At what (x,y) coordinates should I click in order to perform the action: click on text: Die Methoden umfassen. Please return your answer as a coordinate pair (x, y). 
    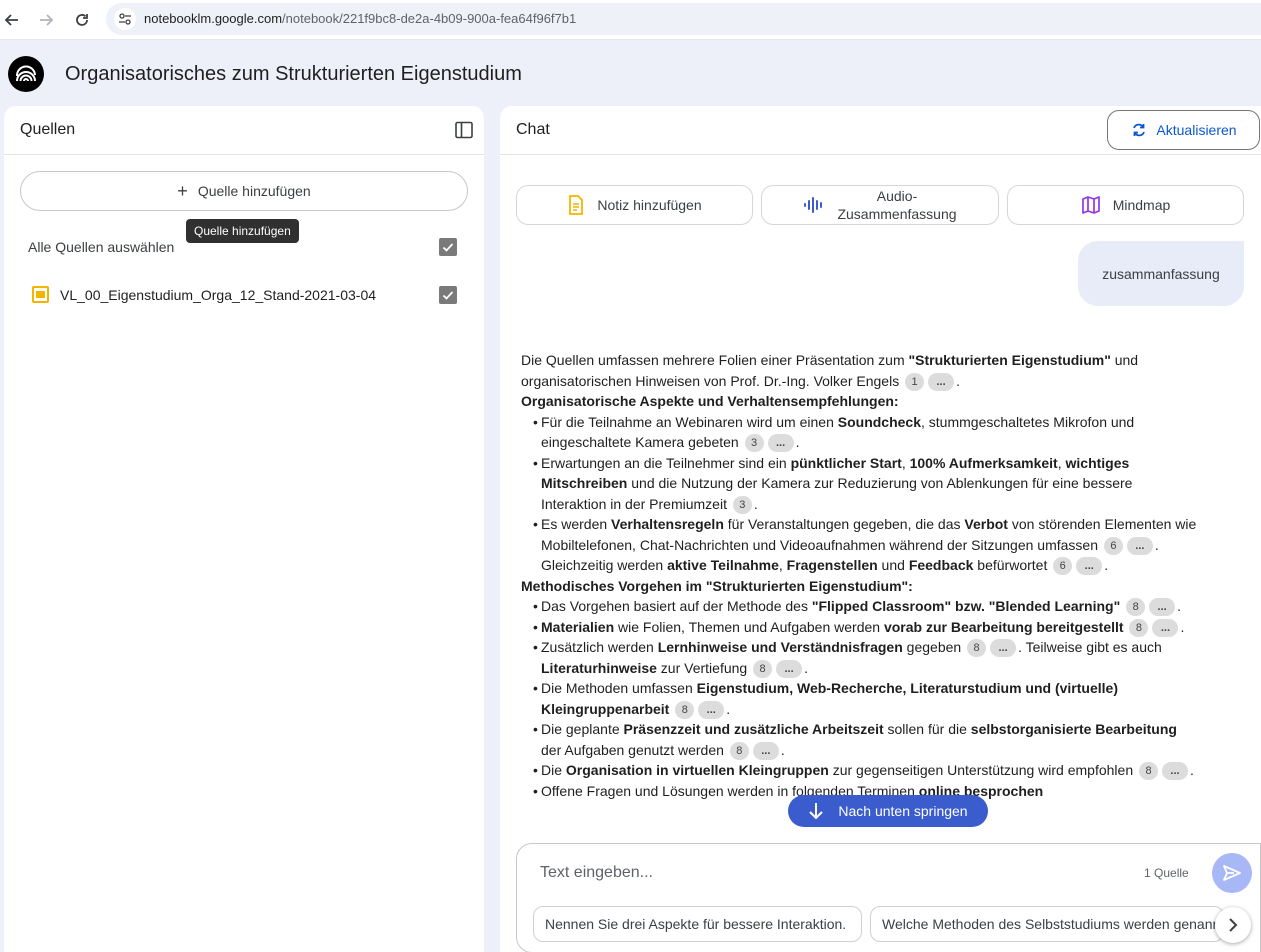
    Looking at the image, I should click on (619, 688).